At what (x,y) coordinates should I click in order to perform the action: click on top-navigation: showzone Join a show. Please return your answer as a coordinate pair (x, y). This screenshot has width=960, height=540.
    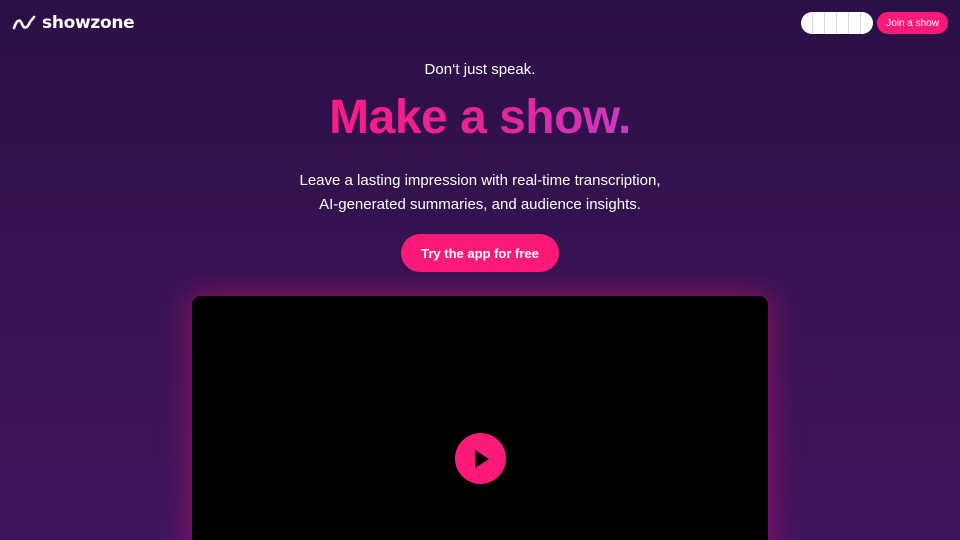
    Looking at the image, I should click on (480, 23).